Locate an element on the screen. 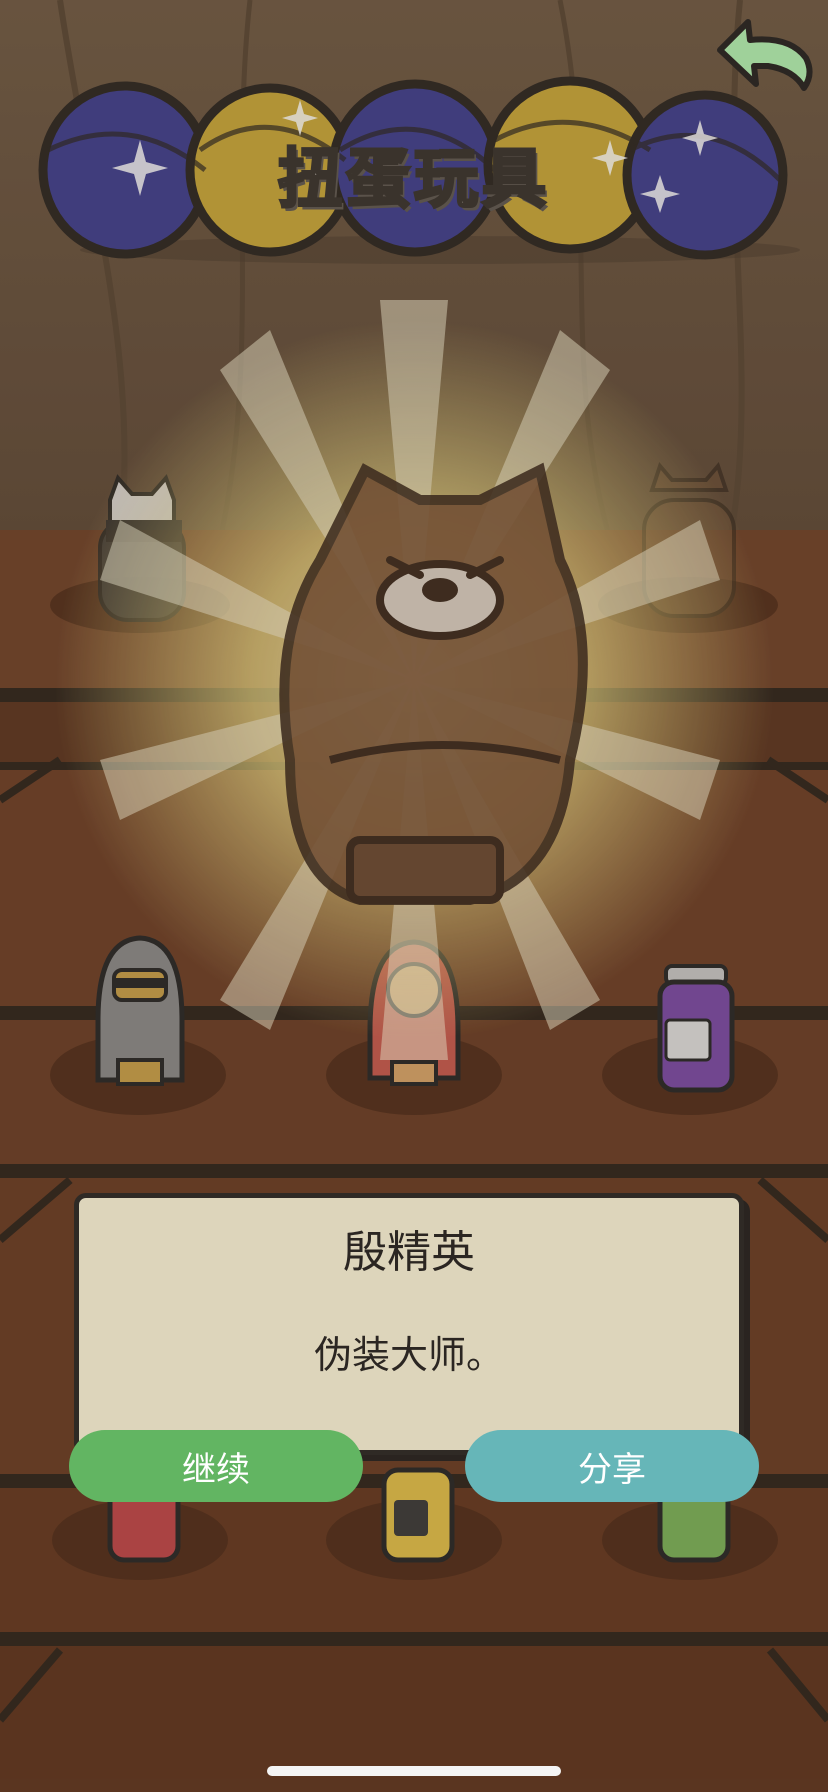  home-indicator is located at coordinates (414, 1771).